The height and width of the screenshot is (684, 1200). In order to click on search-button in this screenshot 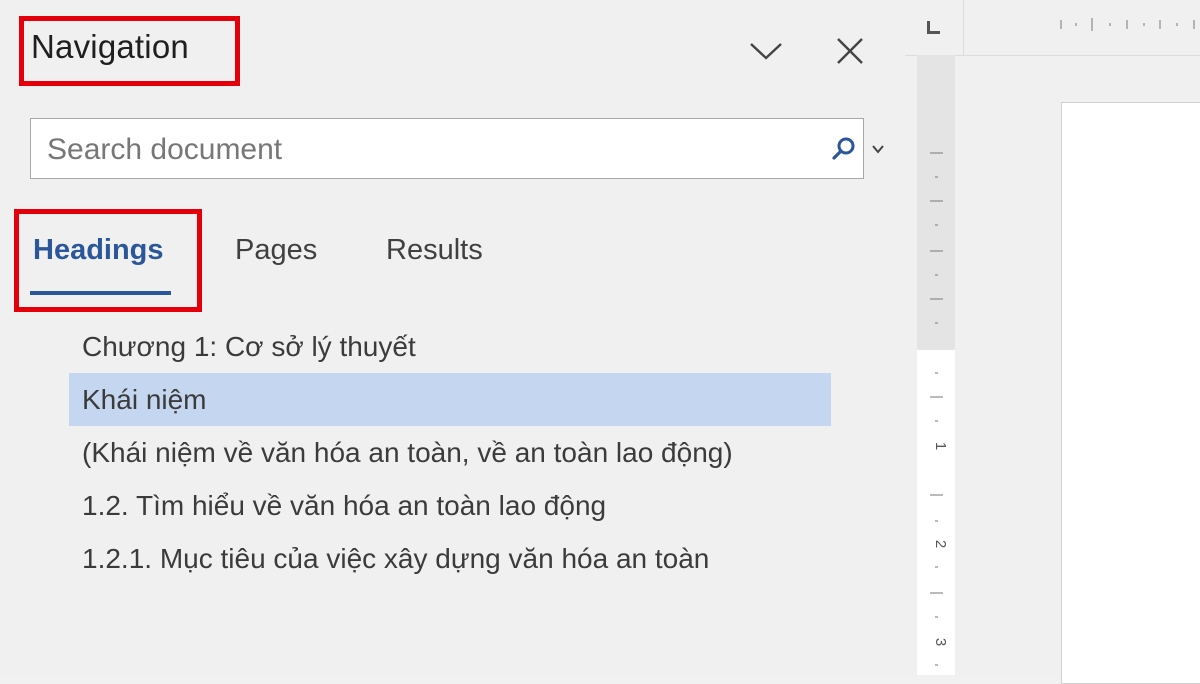, I will do `click(844, 149)`.